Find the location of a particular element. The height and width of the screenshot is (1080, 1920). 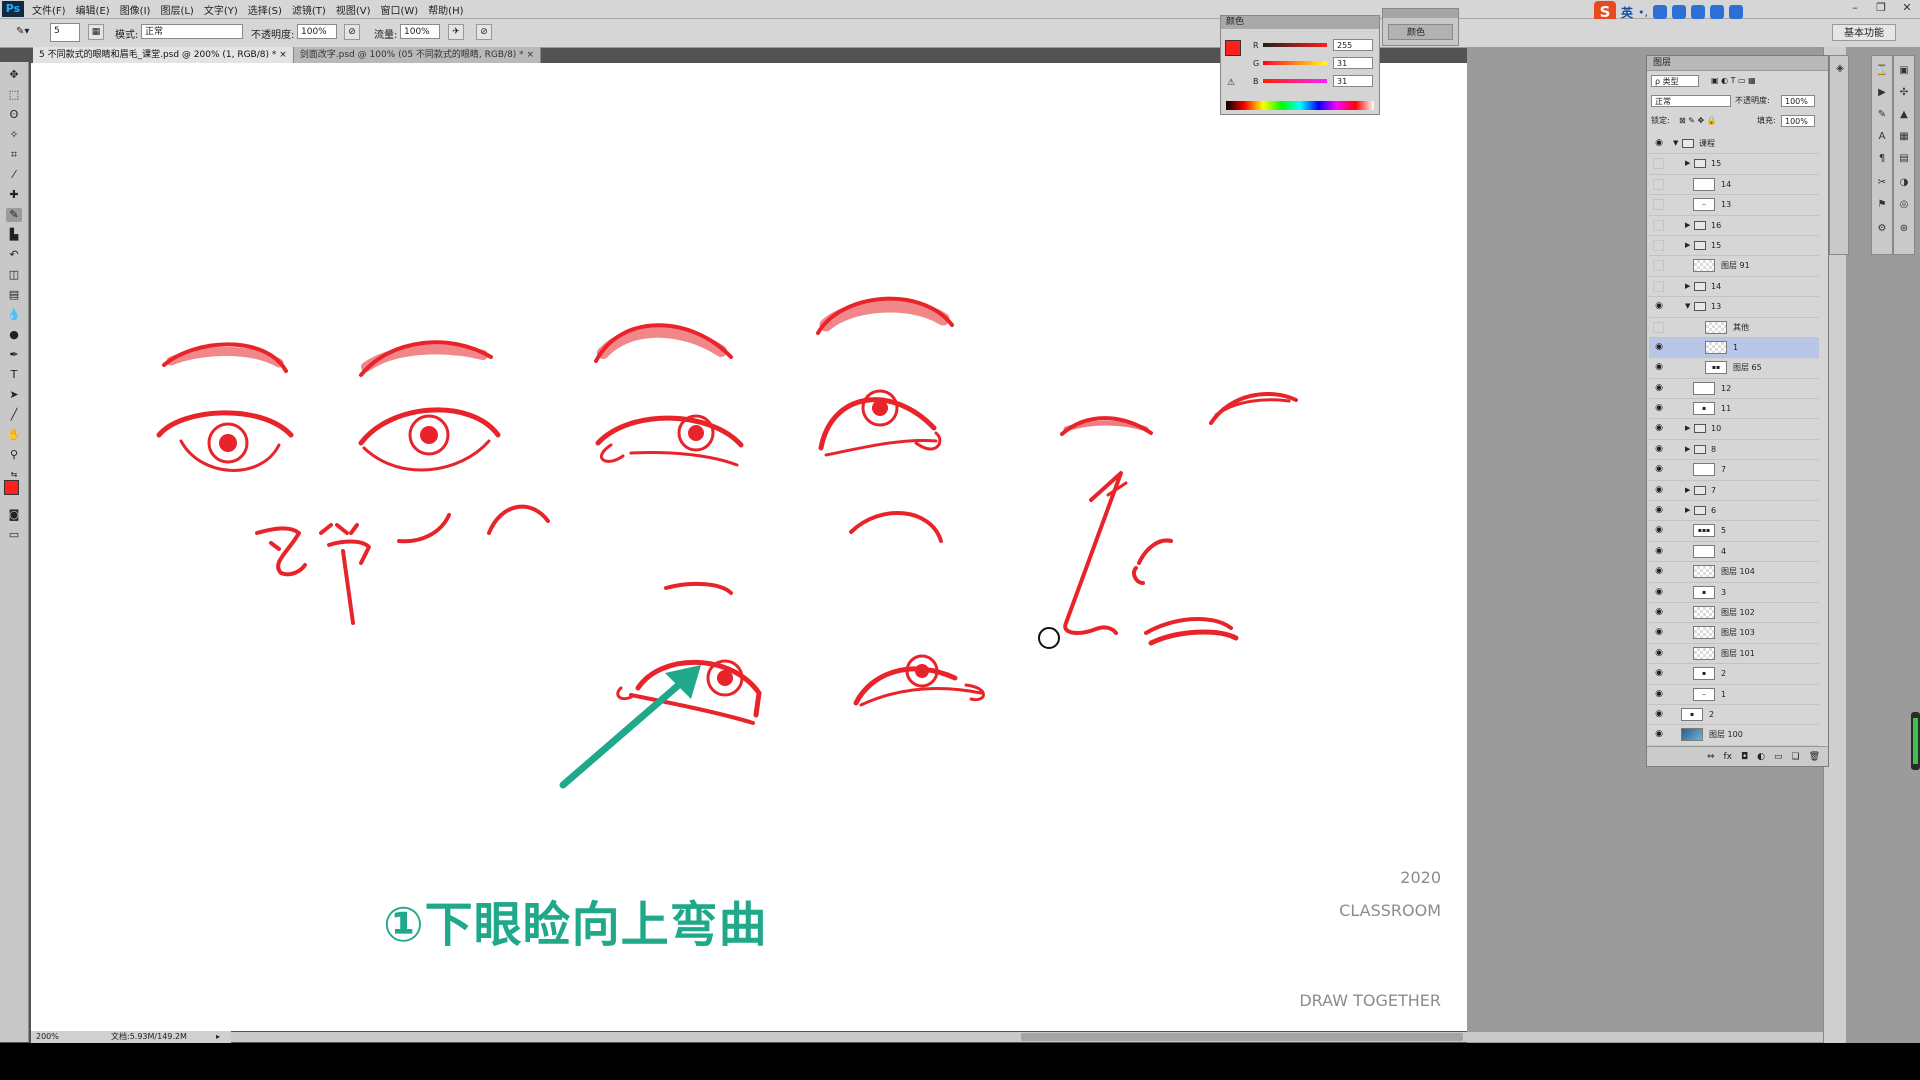

layer-row: ◉ 图层 100 is located at coordinates (1734, 735).